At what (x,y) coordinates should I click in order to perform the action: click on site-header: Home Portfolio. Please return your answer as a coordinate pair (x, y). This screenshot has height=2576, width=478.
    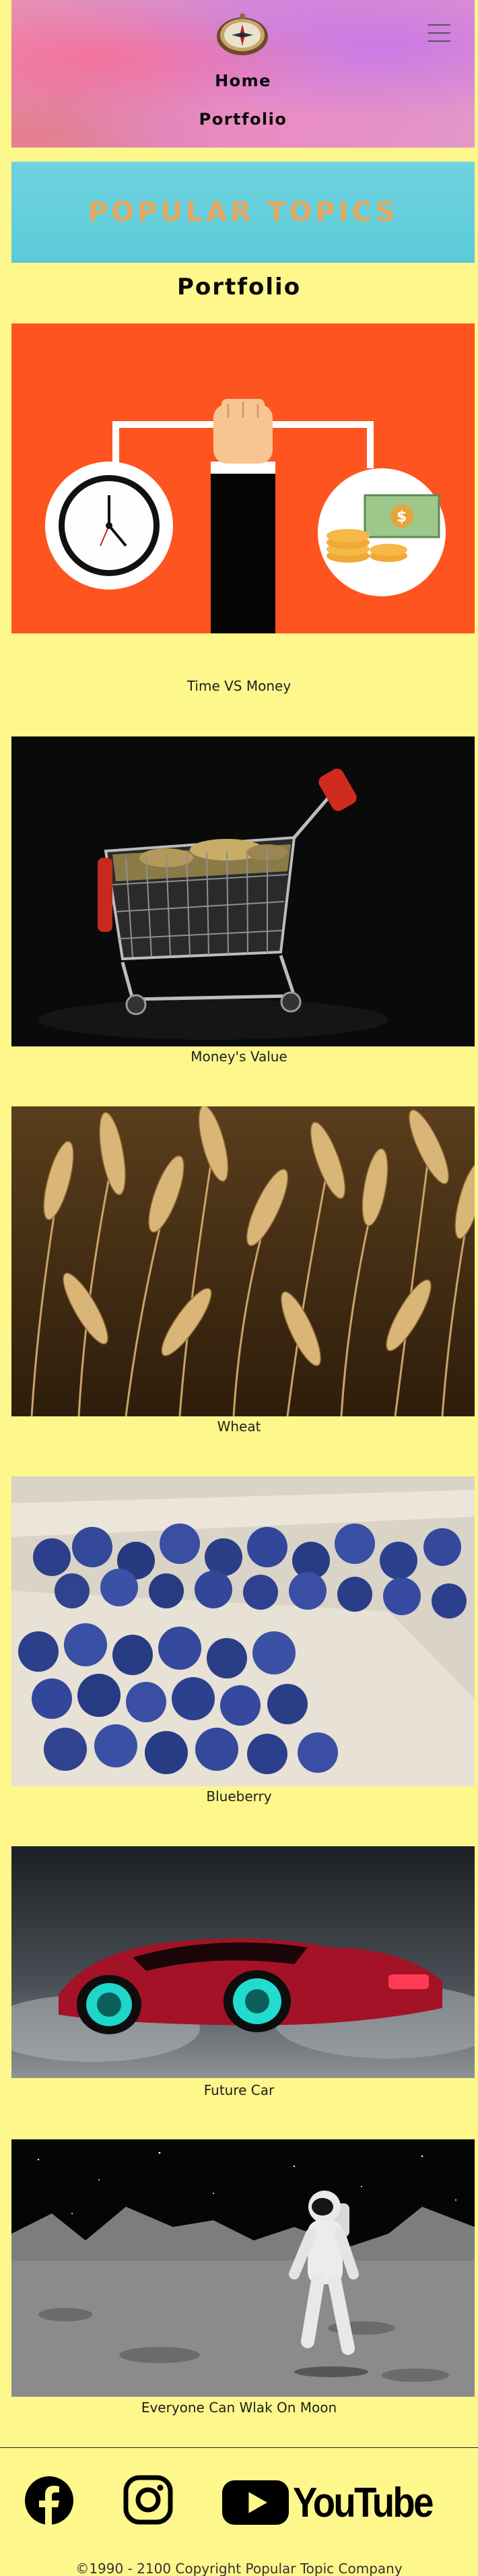
    Looking at the image, I should click on (243, 74).